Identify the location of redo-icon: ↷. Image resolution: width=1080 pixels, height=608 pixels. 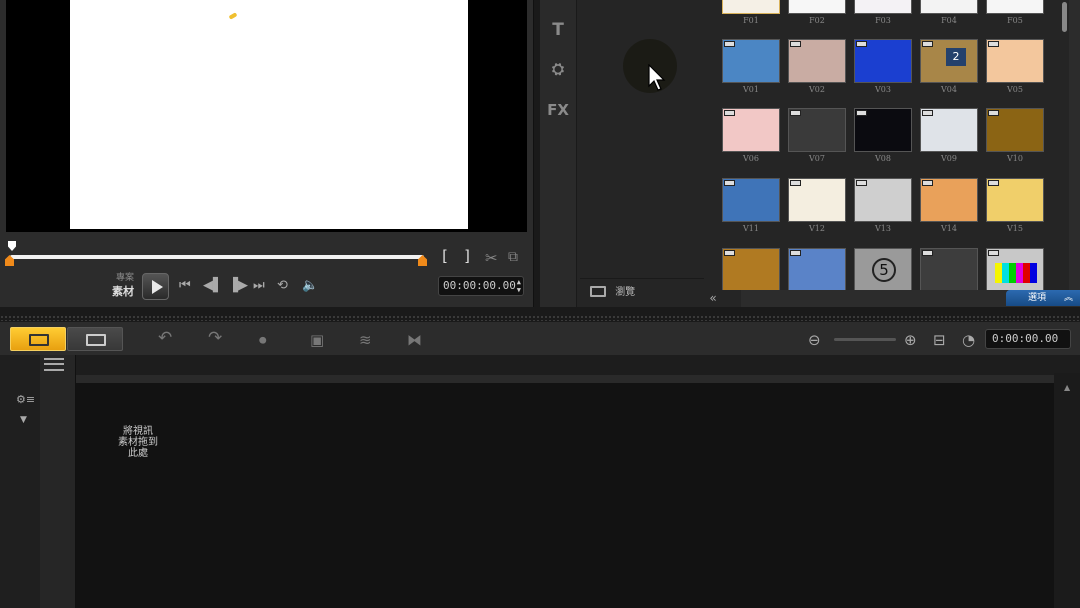
(215, 338).